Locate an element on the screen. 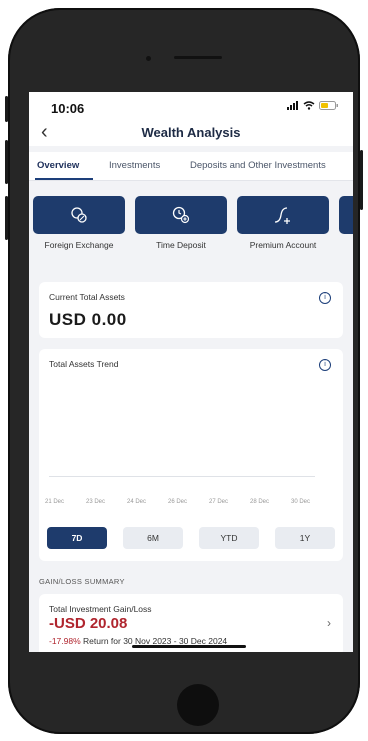  gain-loss-label: Total Investment Gain/Loss is located at coordinates (100, 609).